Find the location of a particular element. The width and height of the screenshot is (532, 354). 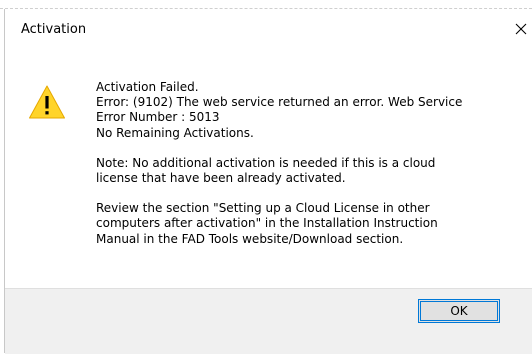

close-button is located at coordinates (520, 28).